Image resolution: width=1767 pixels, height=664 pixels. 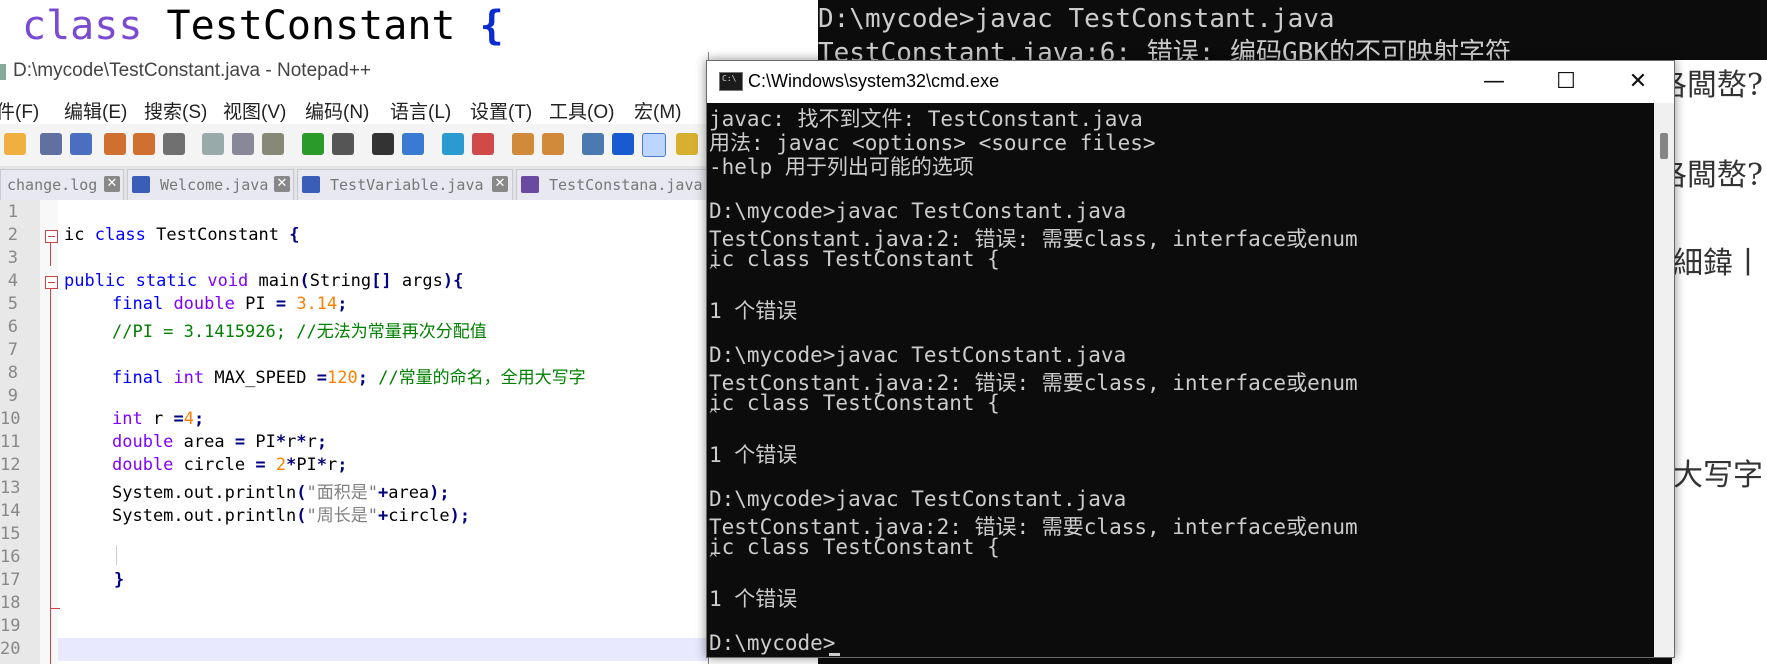 I want to click on line-number: 16, so click(x=10, y=557).